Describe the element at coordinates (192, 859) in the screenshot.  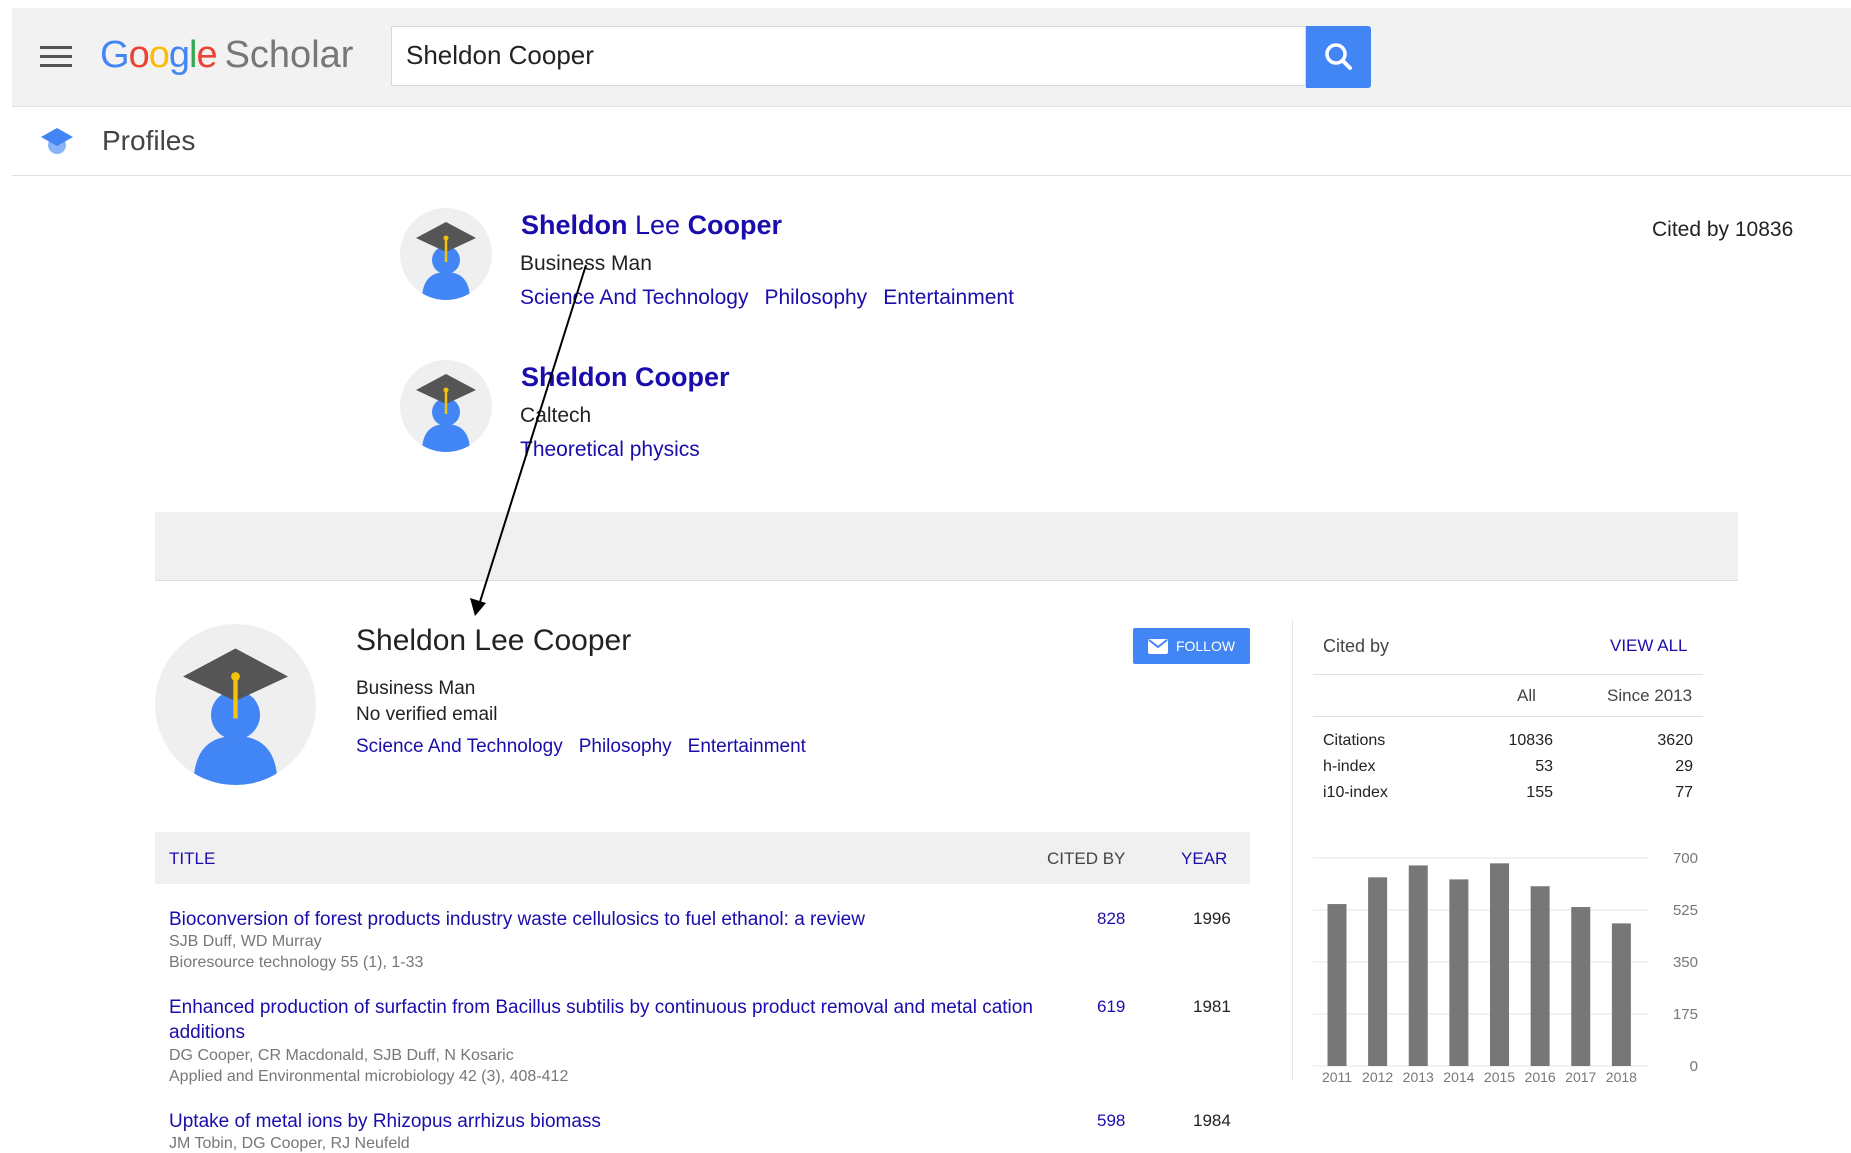
I see `sort-by-title: TITLE` at that location.